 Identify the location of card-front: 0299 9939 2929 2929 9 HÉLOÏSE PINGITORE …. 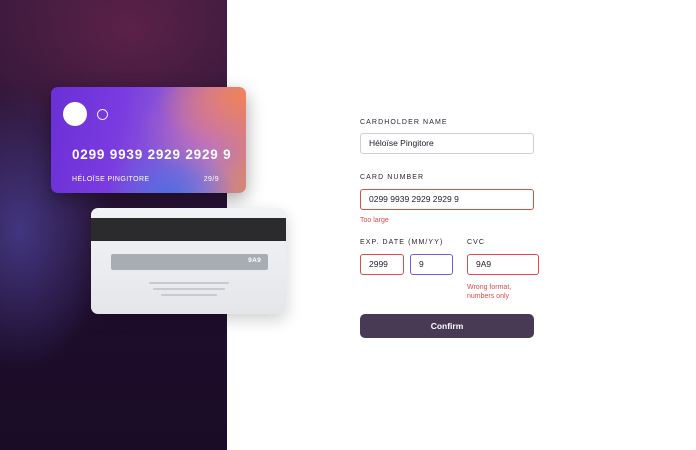
(148, 140).